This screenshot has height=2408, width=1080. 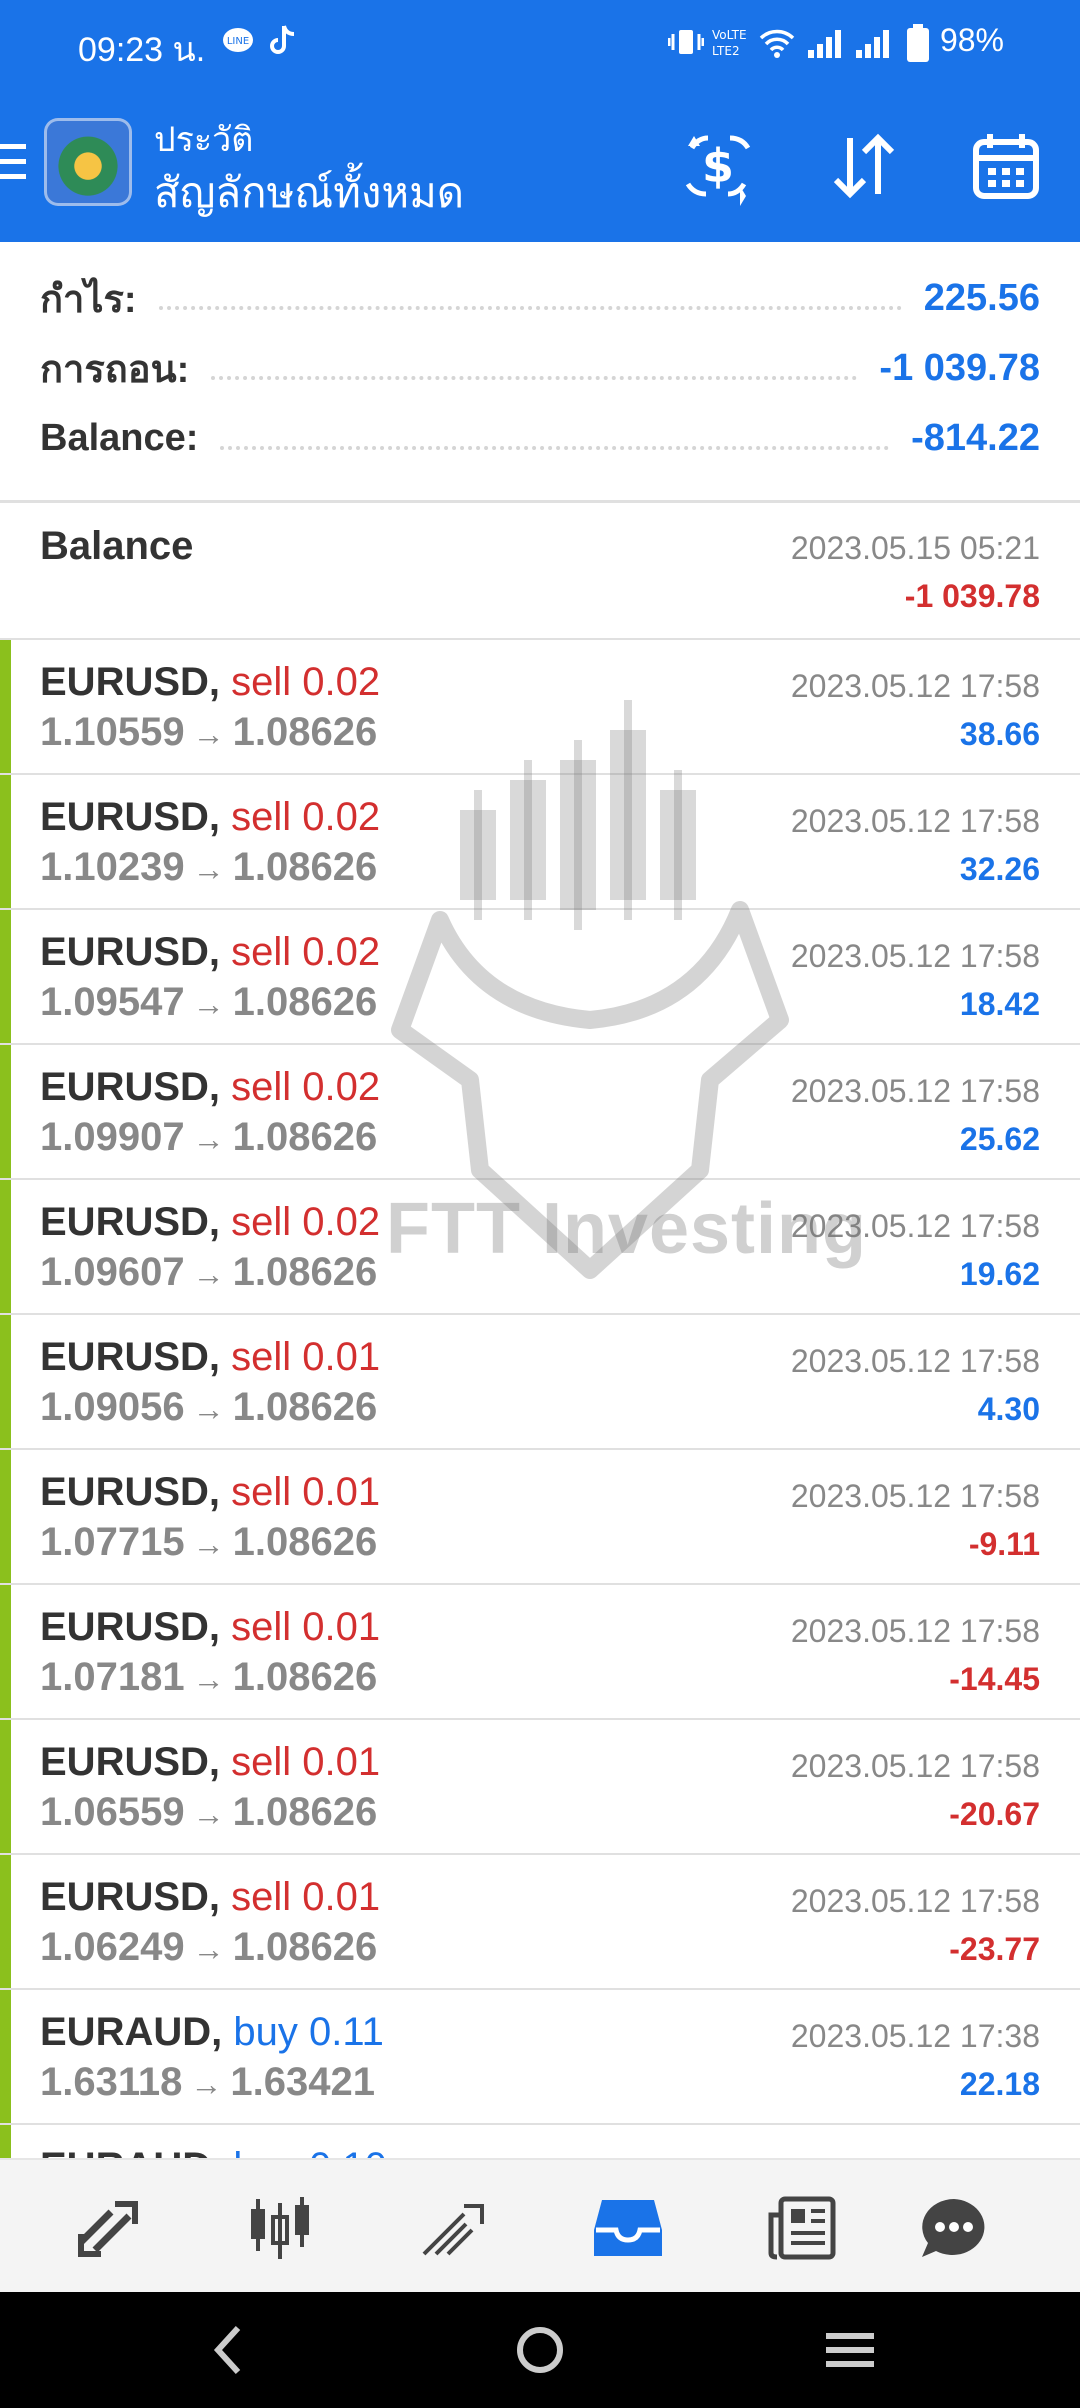 I want to click on deal-symbol: EURAUD, buy 0.11, so click(x=212, y=2032).